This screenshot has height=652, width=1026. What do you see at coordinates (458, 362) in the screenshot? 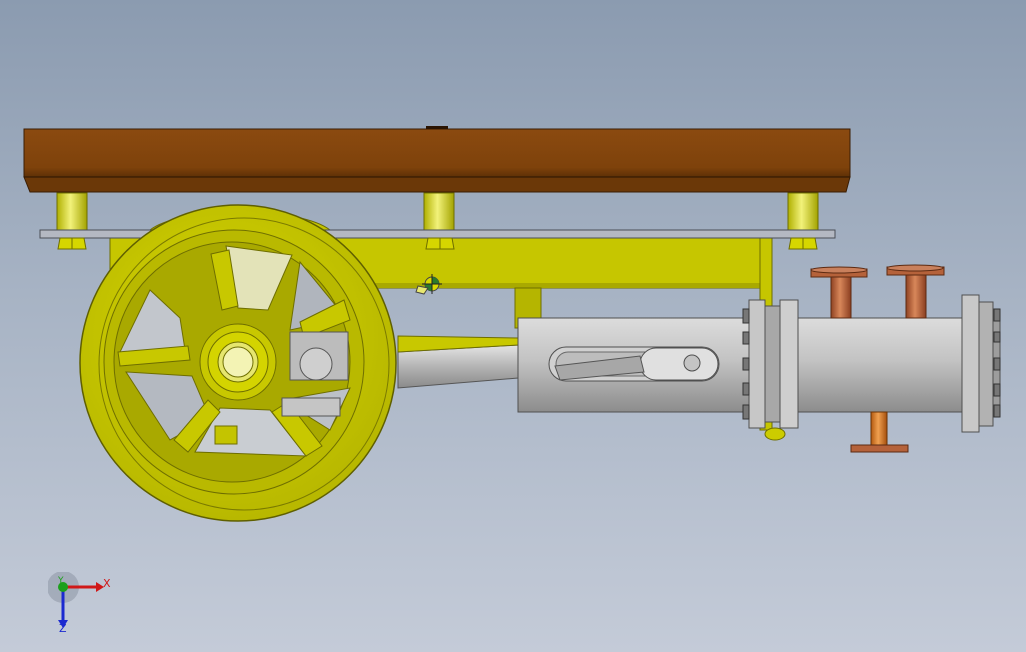
I see `connecting-rod` at bounding box center [458, 362].